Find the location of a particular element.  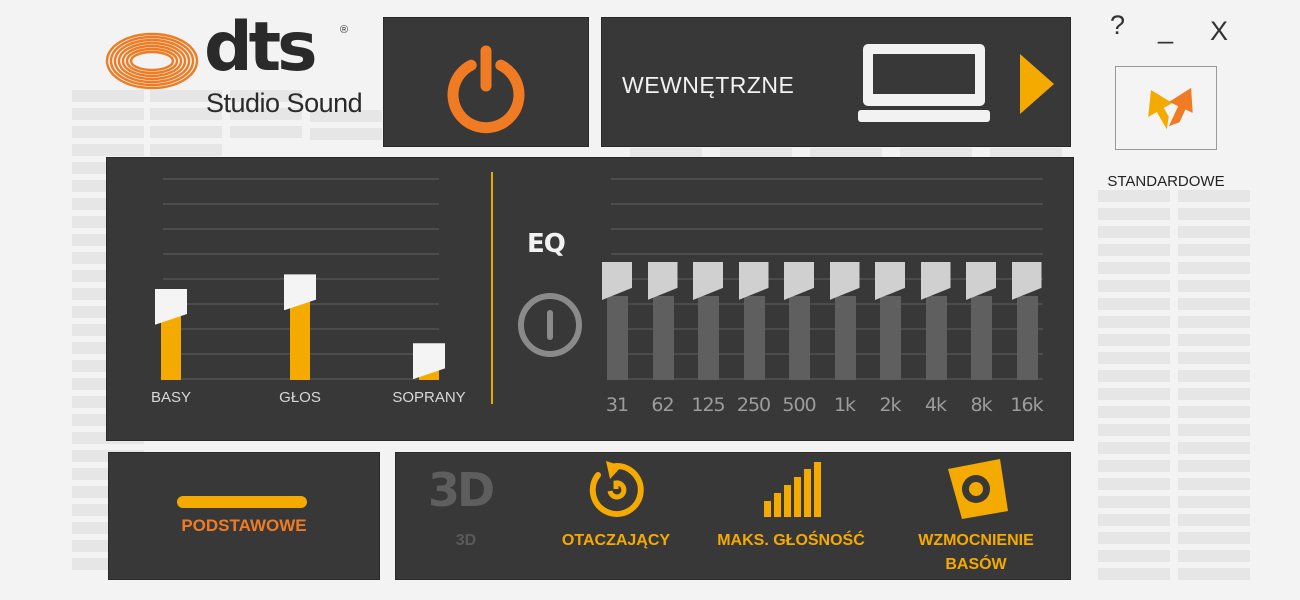

power-button is located at coordinates (486, 82).